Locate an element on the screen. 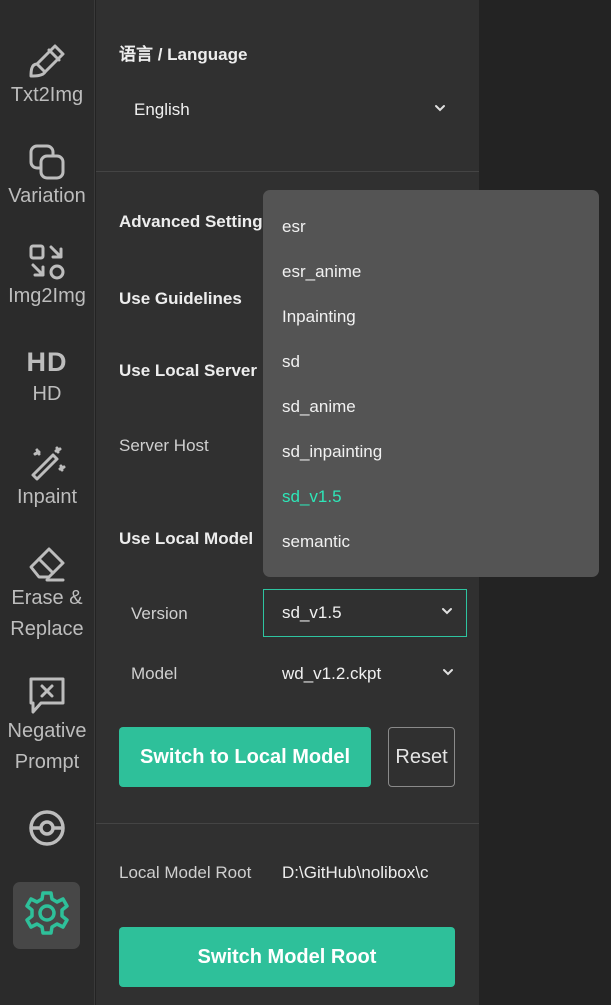  sidebar-item-label: Variation is located at coordinates (47, 196).